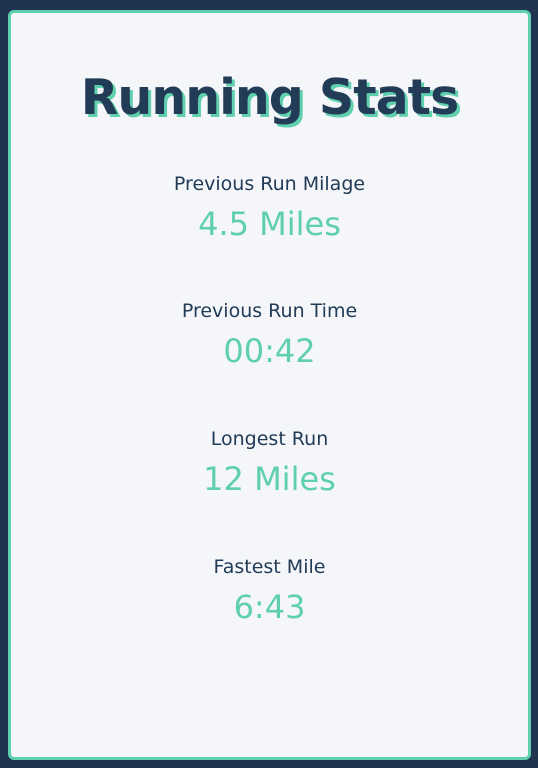  What do you see at coordinates (269, 479) in the screenshot?
I see `stat-value: 12 Miles` at bounding box center [269, 479].